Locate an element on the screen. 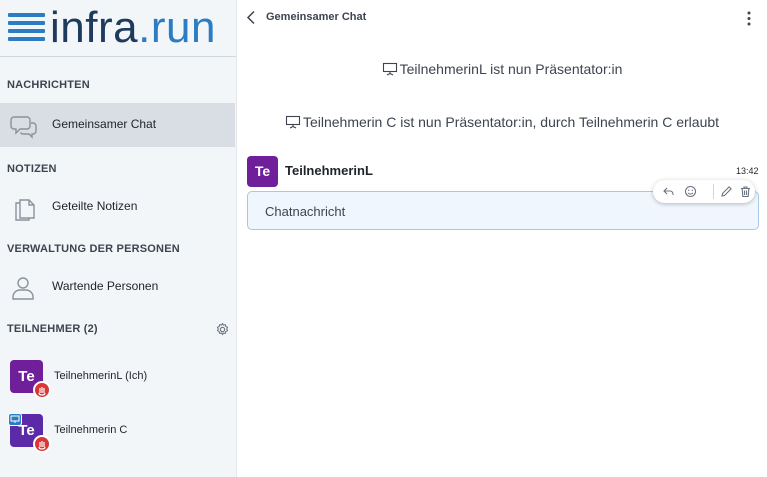 The image size is (767, 477). participant-item: Te TeilnehmerinL (Ich) is located at coordinates (117, 376).